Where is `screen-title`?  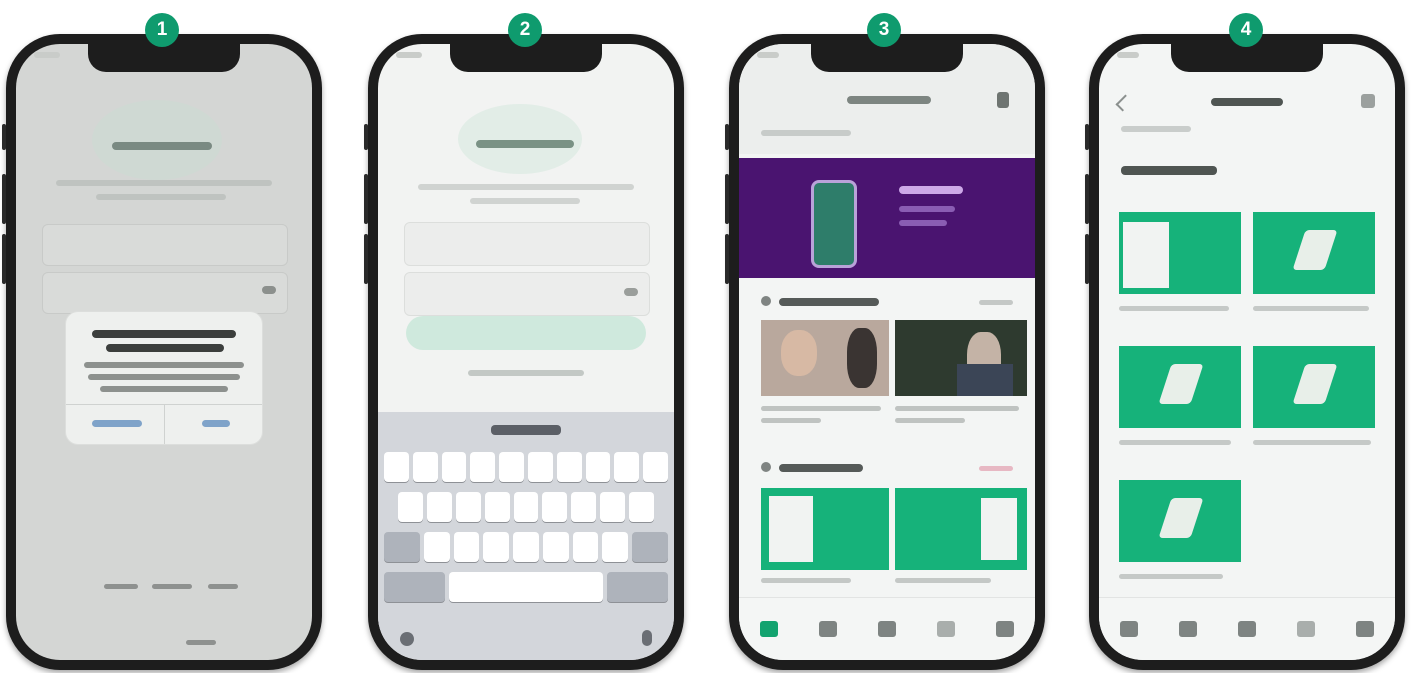
screen-title is located at coordinates (1247, 102).